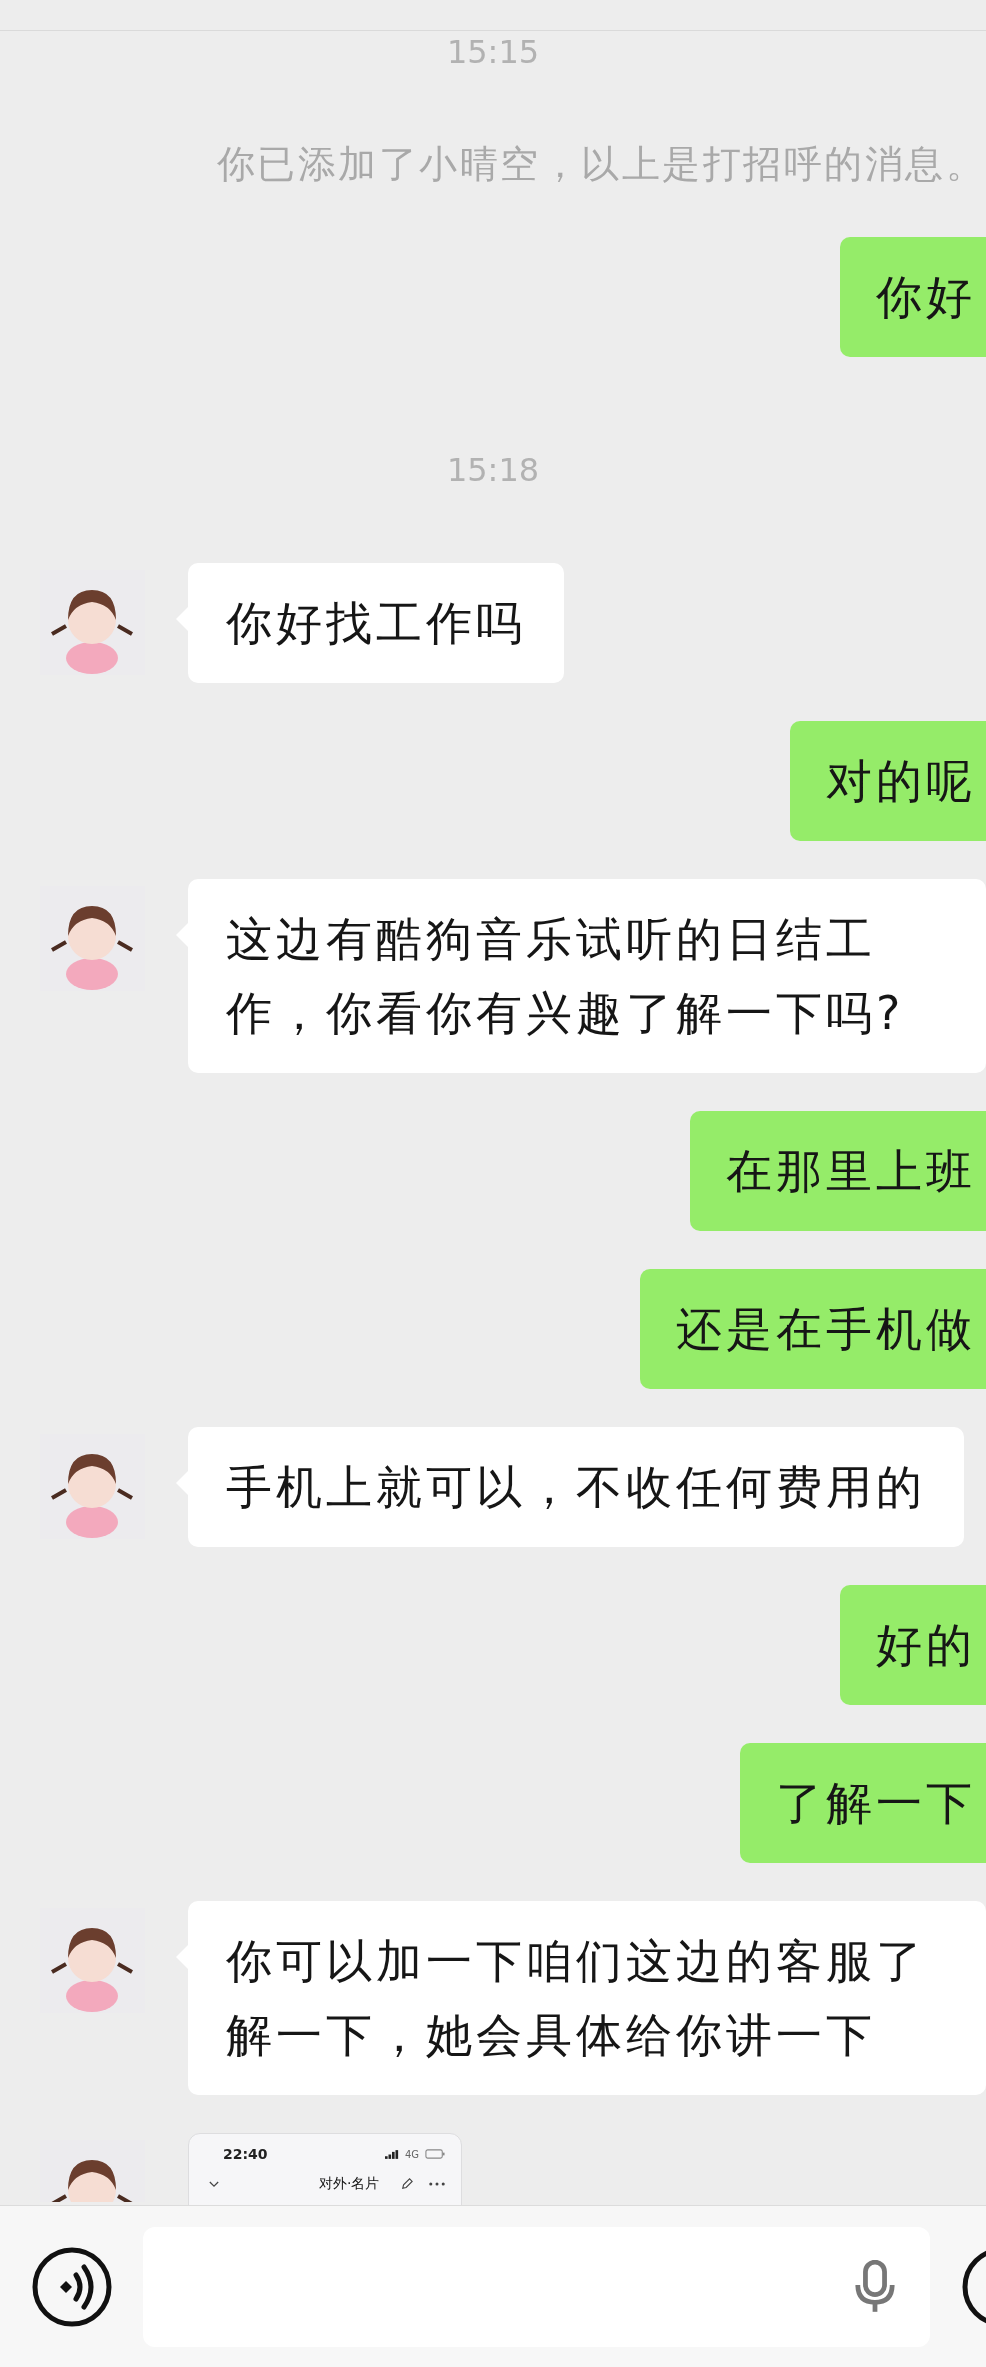 The image size is (986, 2367). I want to click on message-bubble: 你好, so click(913, 297).